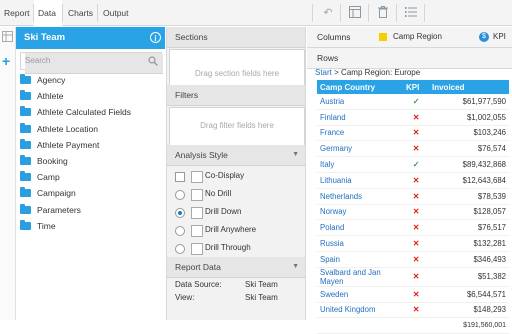  What do you see at coordinates (360, 196) in the screenshot?
I see `country-cell: Netherlands` at bounding box center [360, 196].